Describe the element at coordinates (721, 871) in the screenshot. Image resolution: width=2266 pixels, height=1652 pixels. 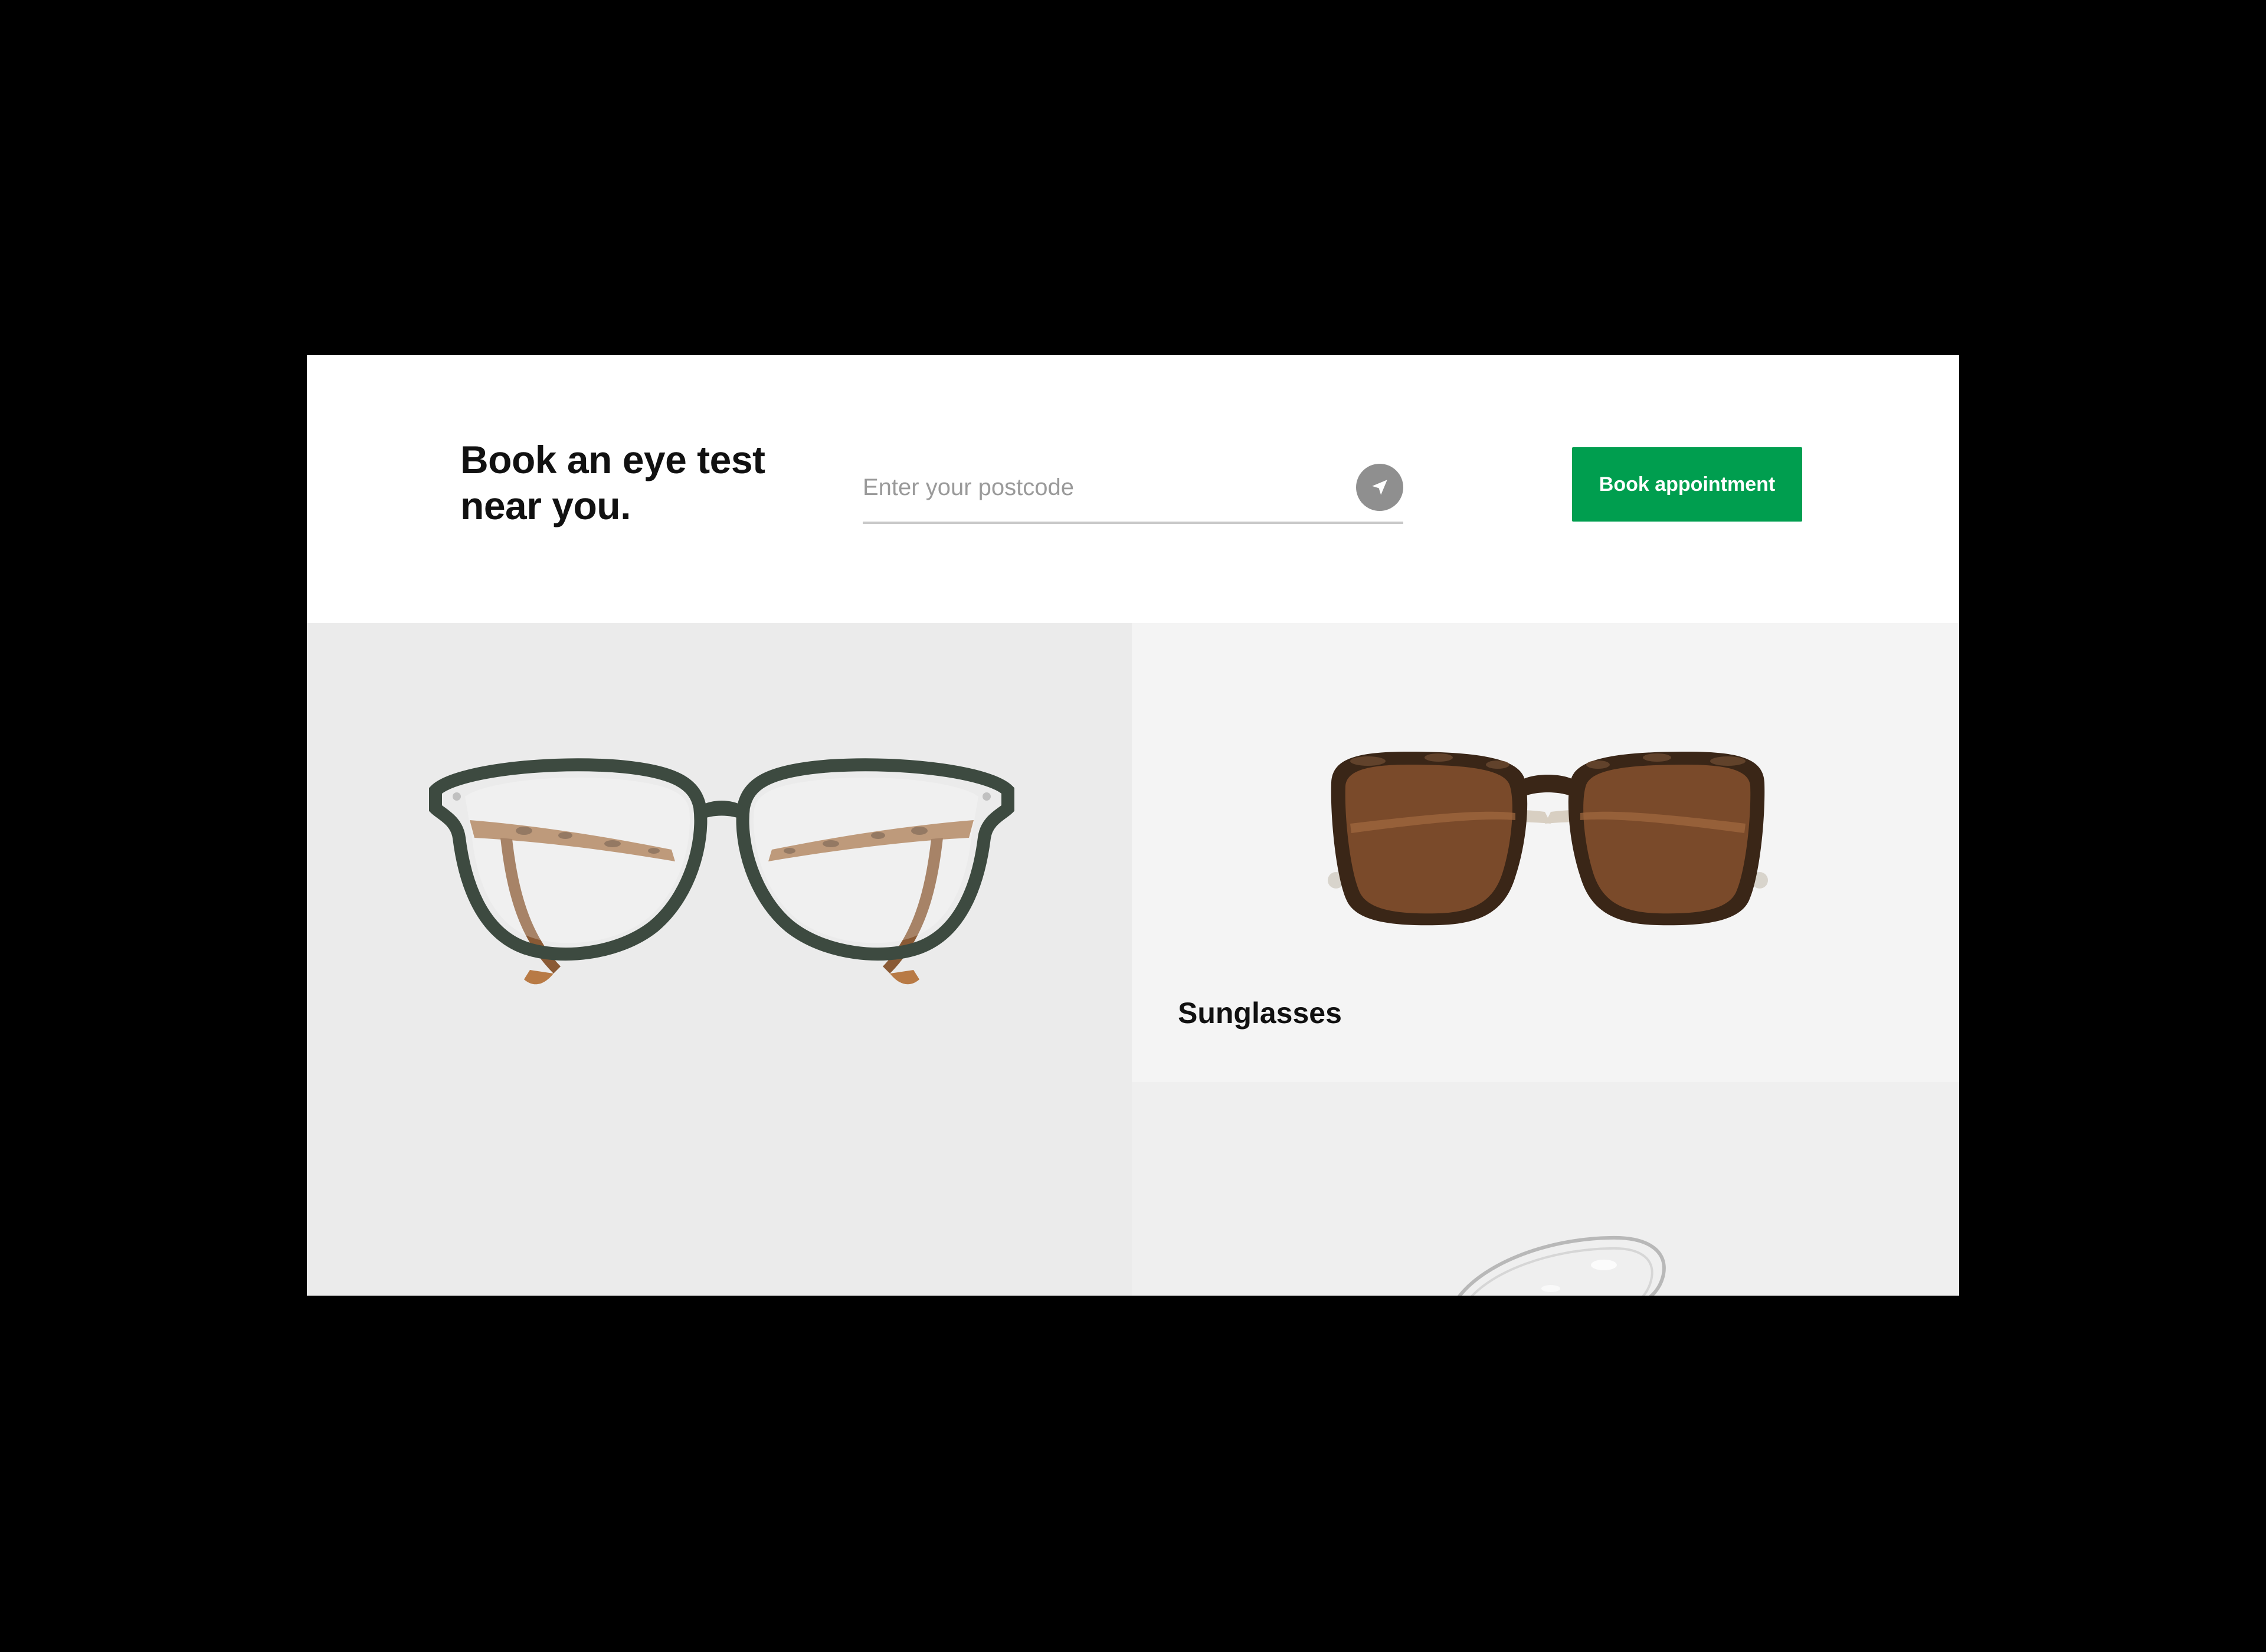
I see `green-glasses-image` at that location.